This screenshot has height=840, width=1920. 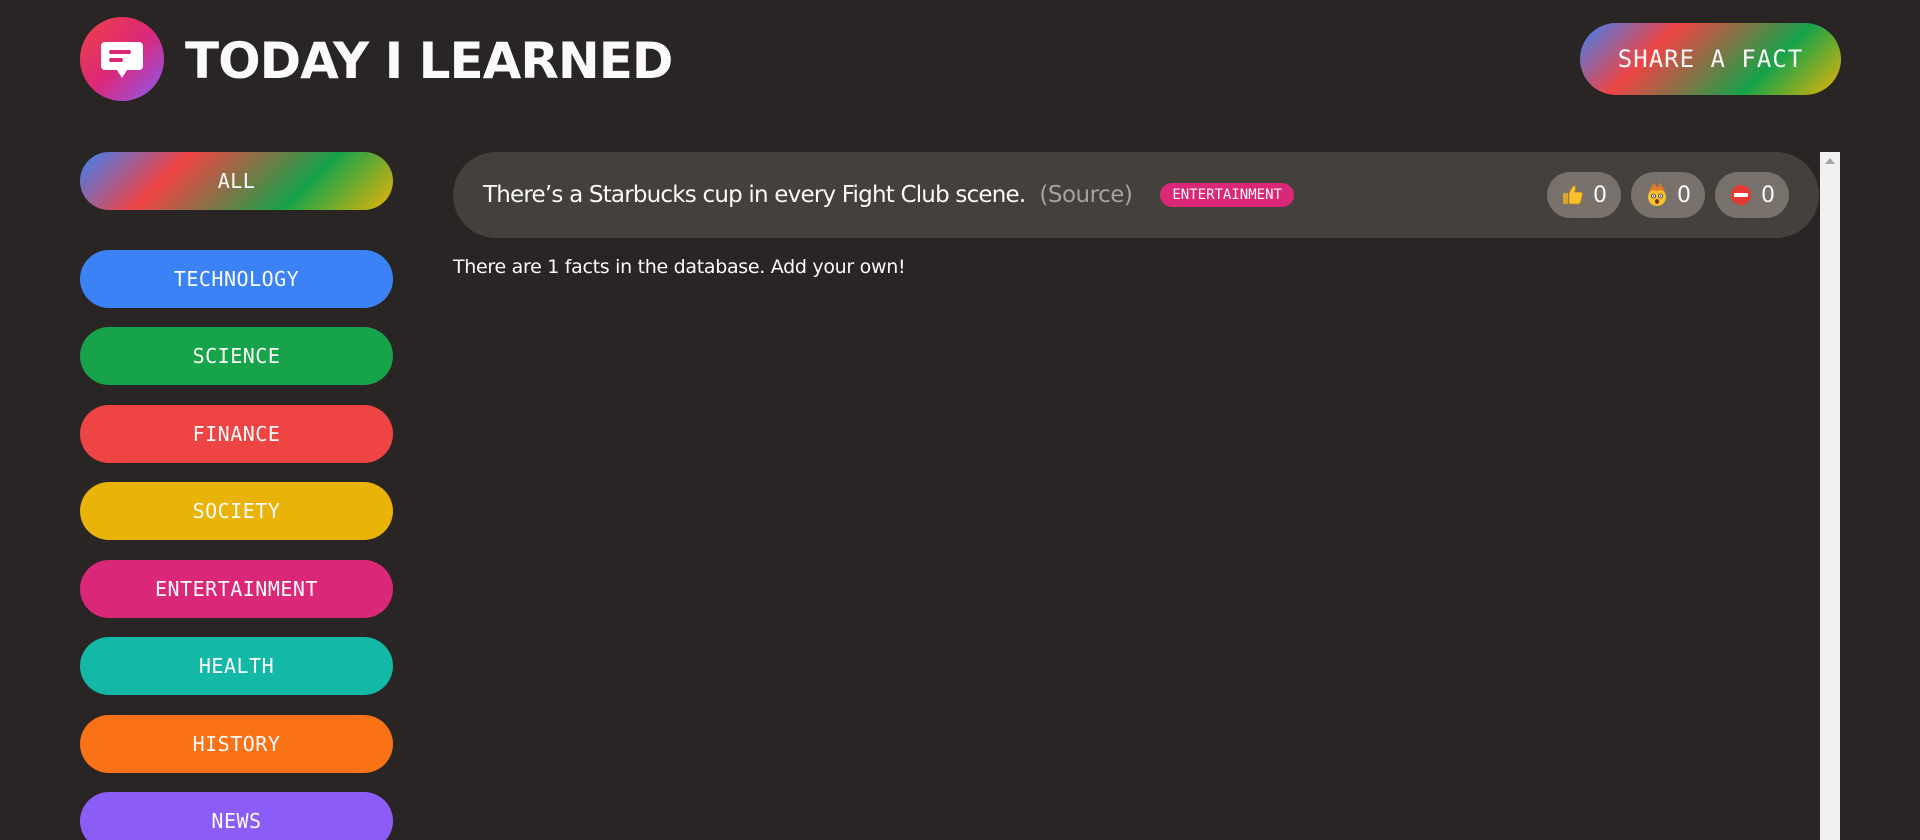 I want to click on vote-buttons: 0 0 0, so click(x=1668, y=195).